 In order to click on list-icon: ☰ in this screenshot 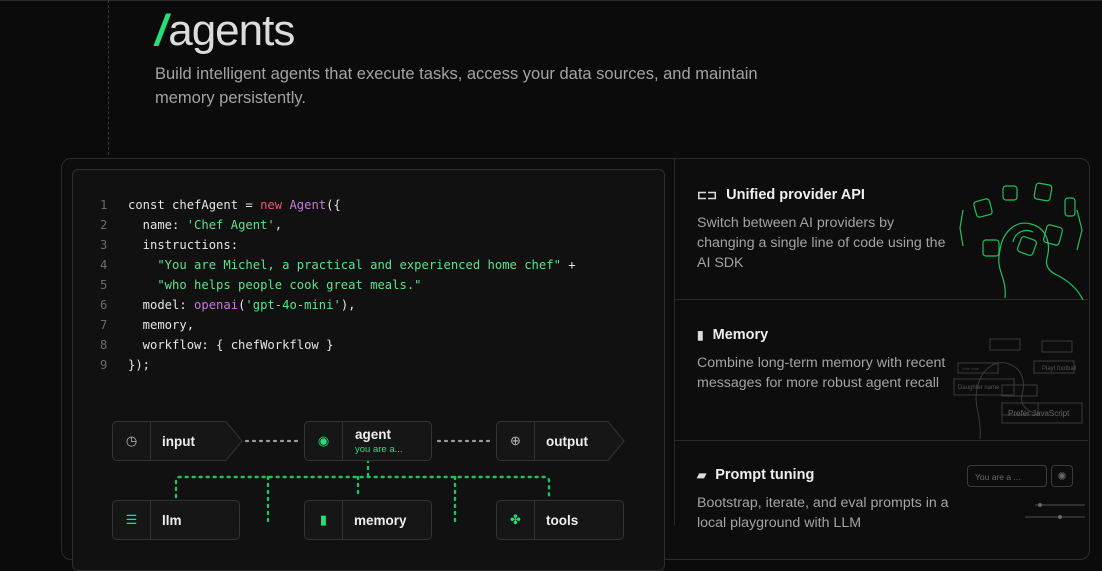, I will do `click(132, 520)`.